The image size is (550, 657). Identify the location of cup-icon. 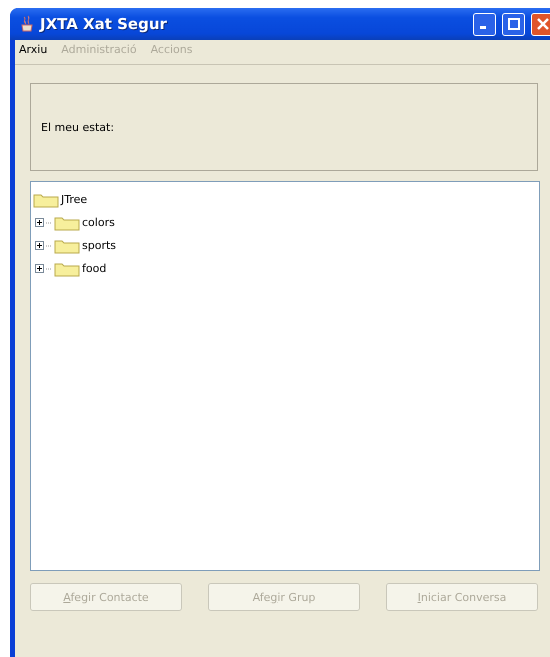
(27, 24).